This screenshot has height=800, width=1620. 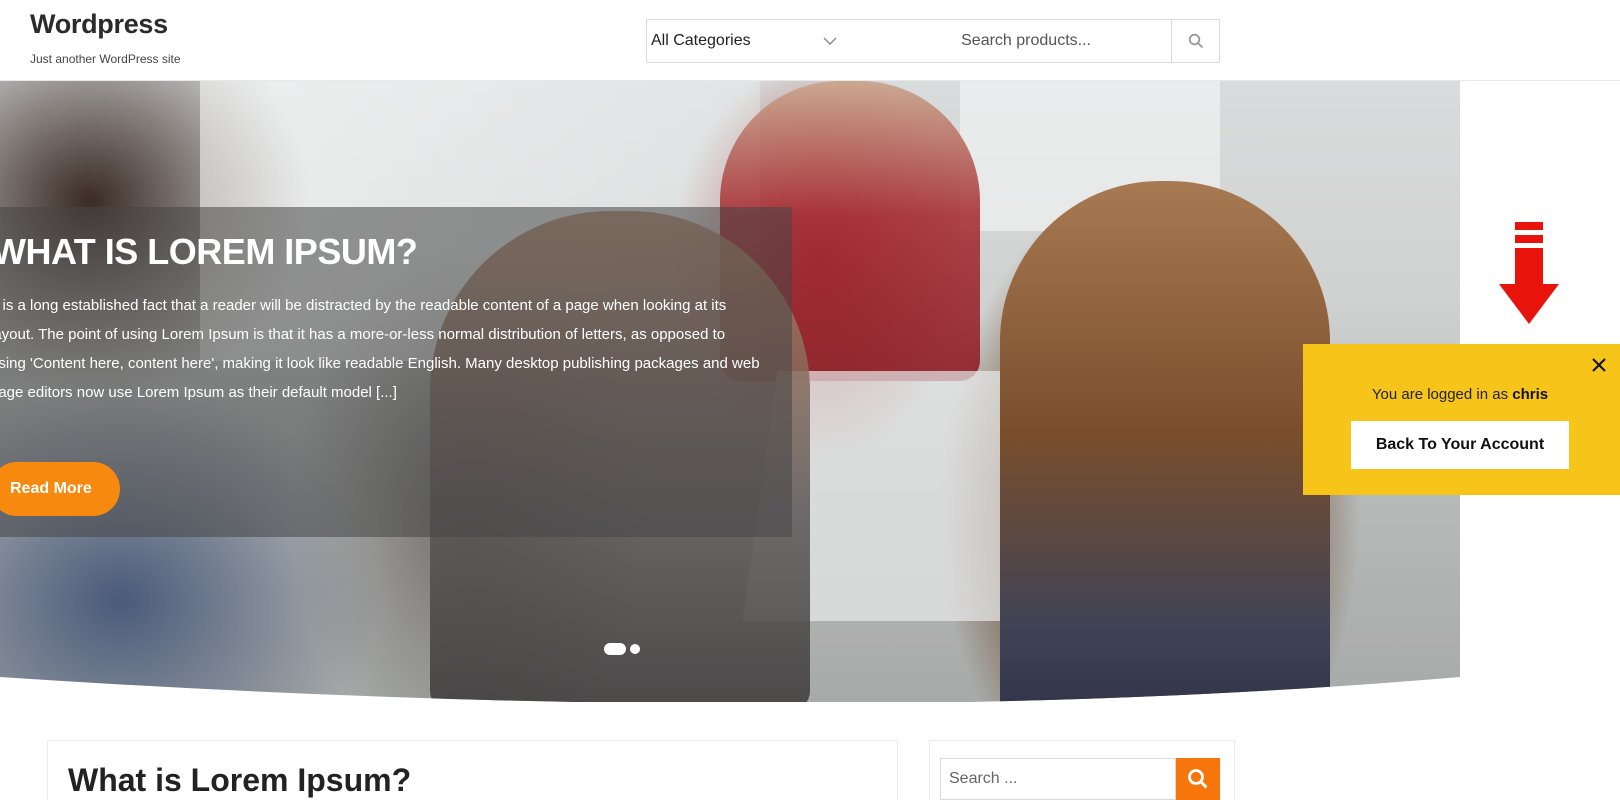 I want to click on product-search-field, so click(x=1066, y=41).